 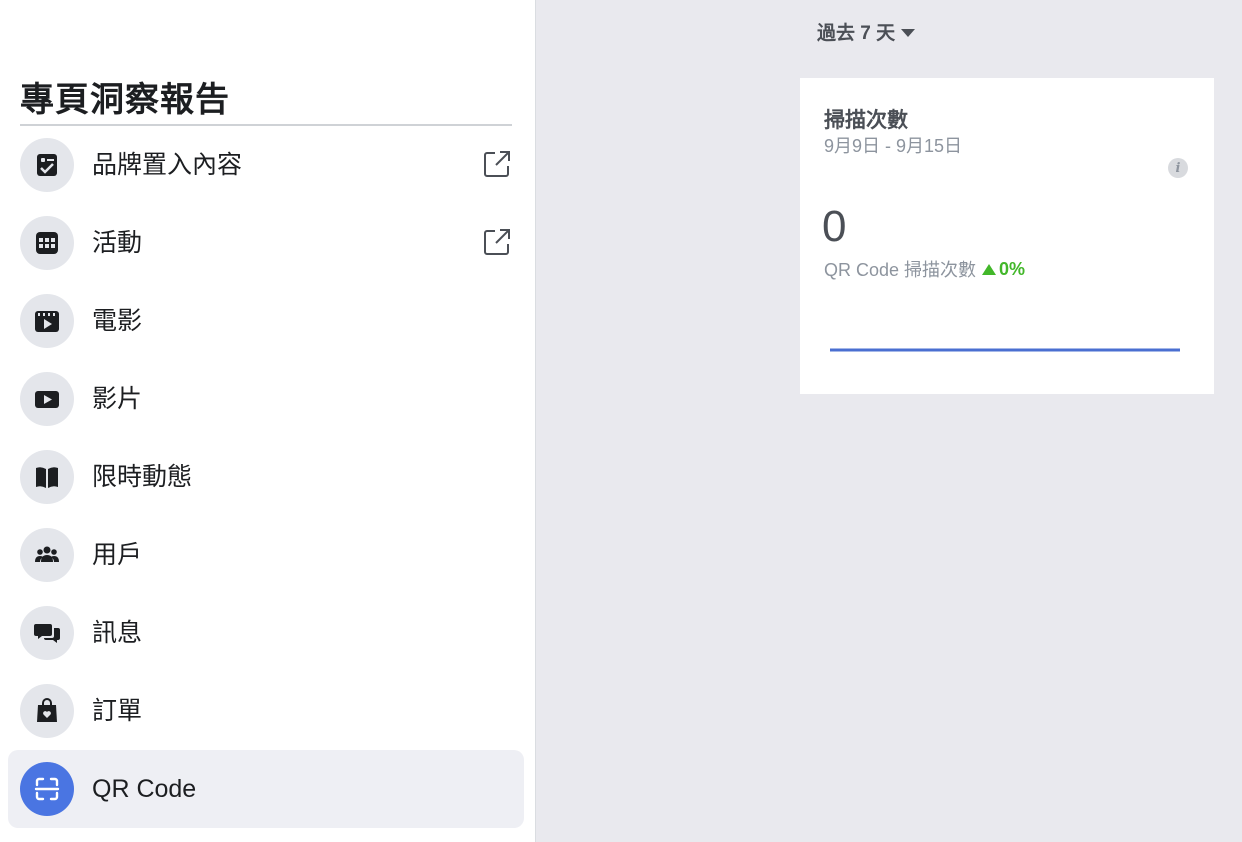 I want to click on sidebar-item-label: 電影, so click(x=117, y=321).